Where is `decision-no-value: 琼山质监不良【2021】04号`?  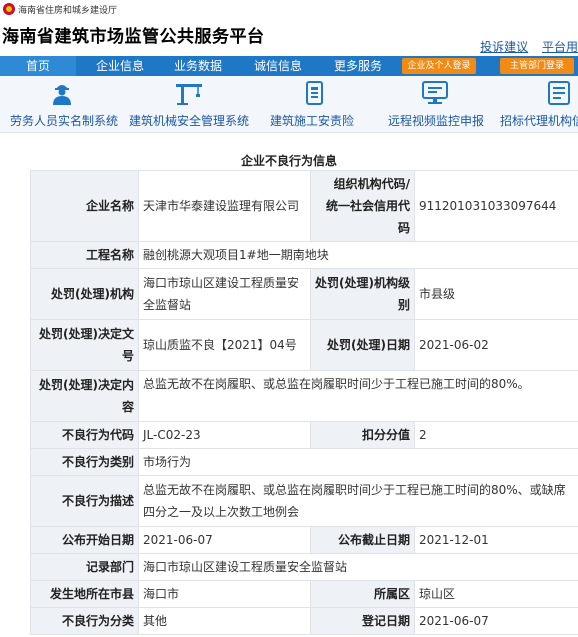
decision-no-value: 琼山质监不良【2021】04号 is located at coordinates (224, 345).